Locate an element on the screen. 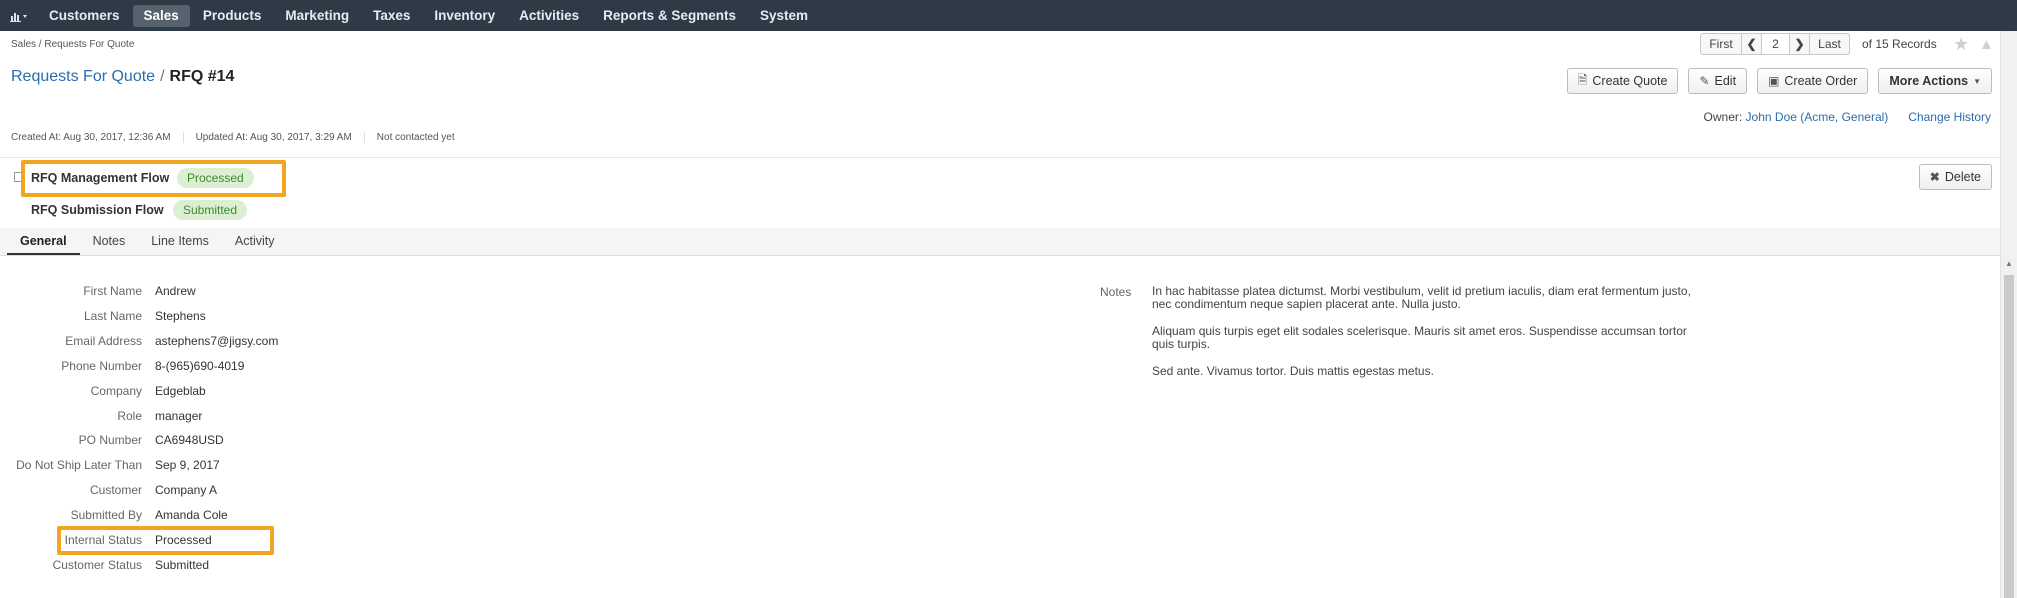 The image size is (2017, 598). nav-item-products: Products is located at coordinates (232, 16).